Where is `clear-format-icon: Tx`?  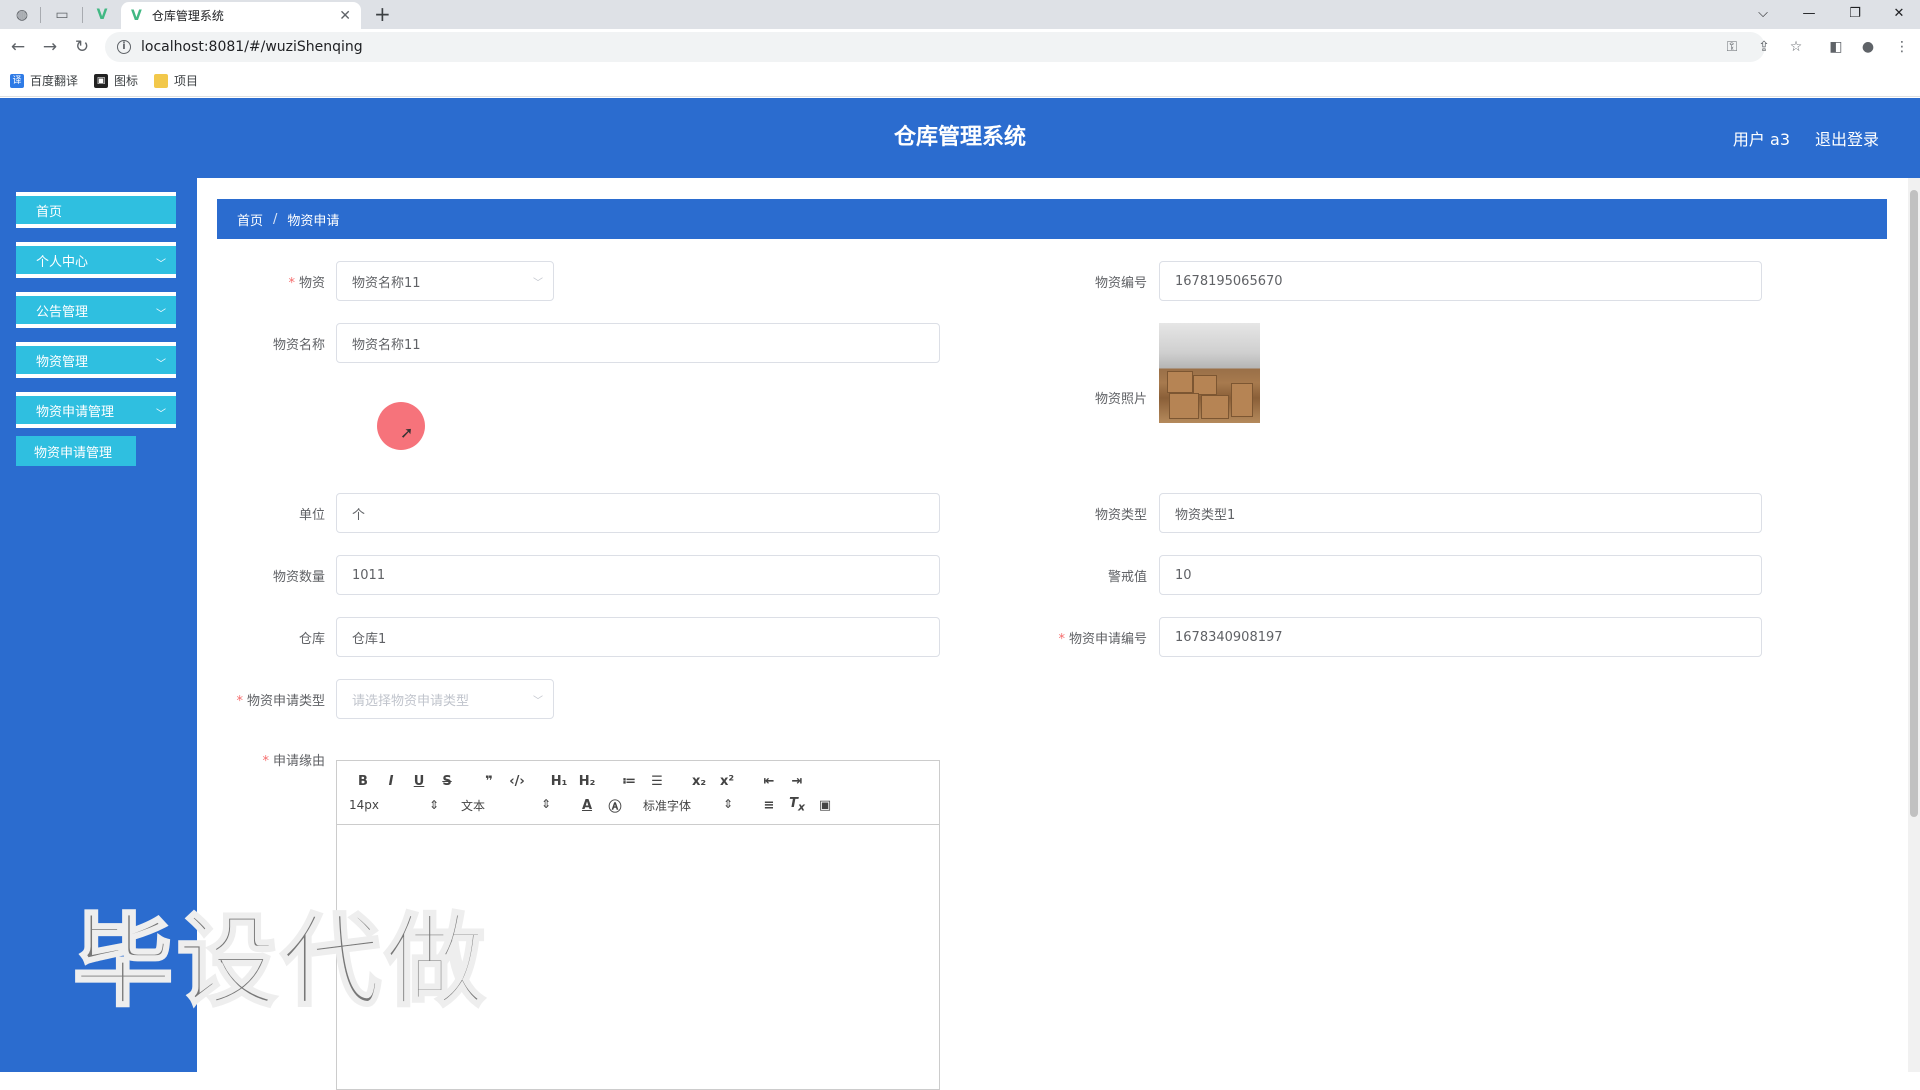
clear-format-icon: Tx is located at coordinates (797, 805).